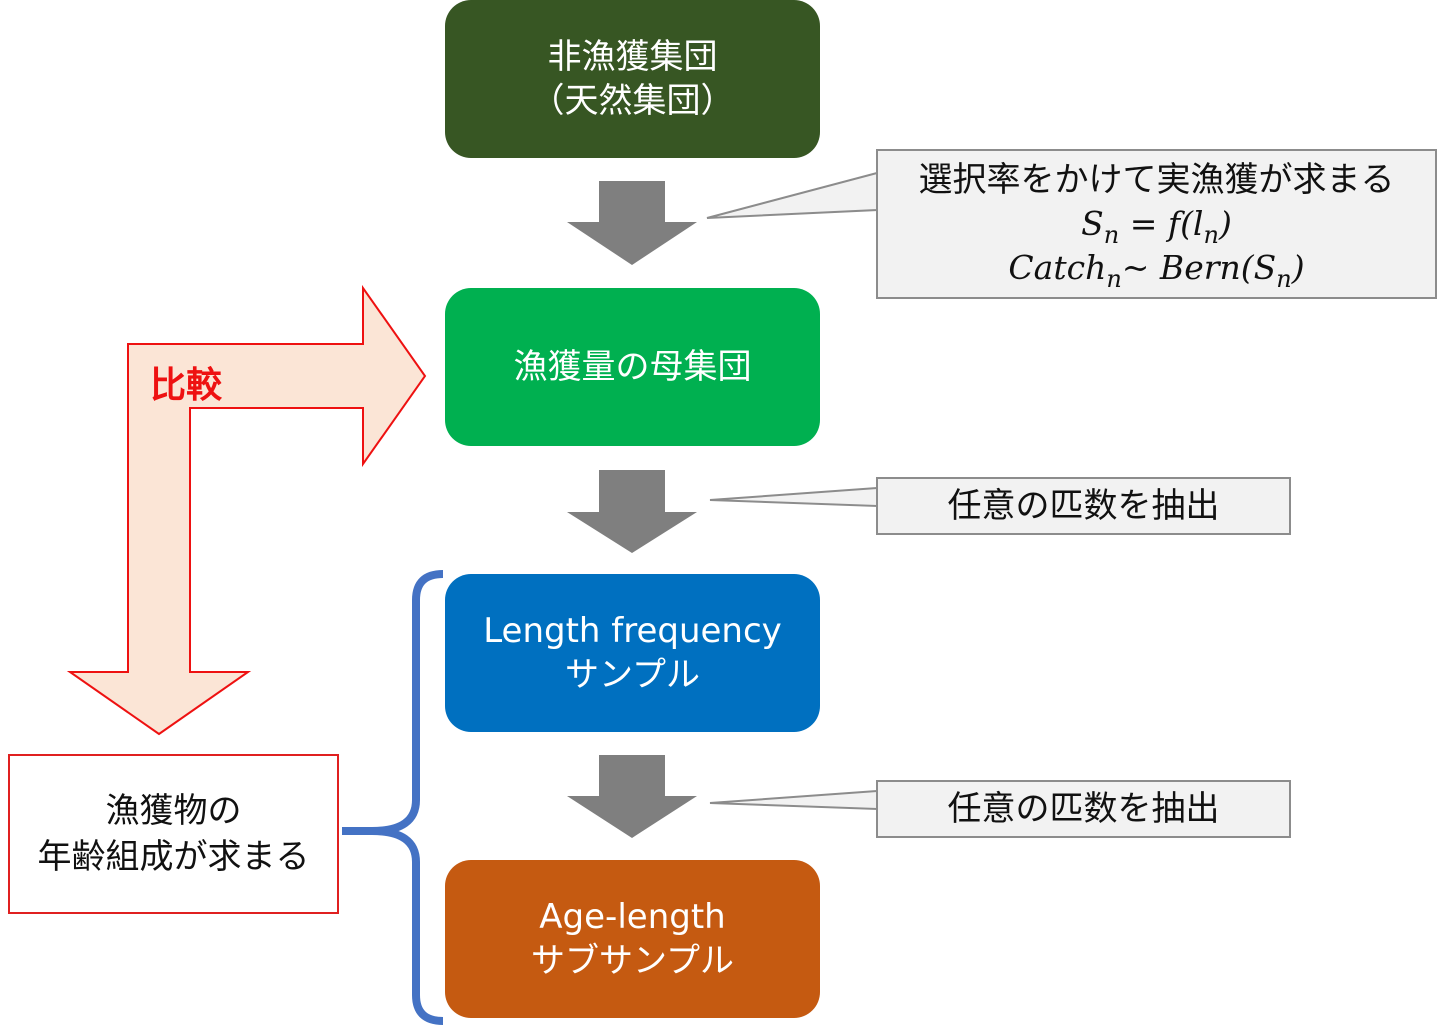 The width and height of the screenshot is (1439, 1026). What do you see at coordinates (1161, 223) in the screenshot?
I see `eq1-mid: = f(l` at bounding box center [1161, 223].